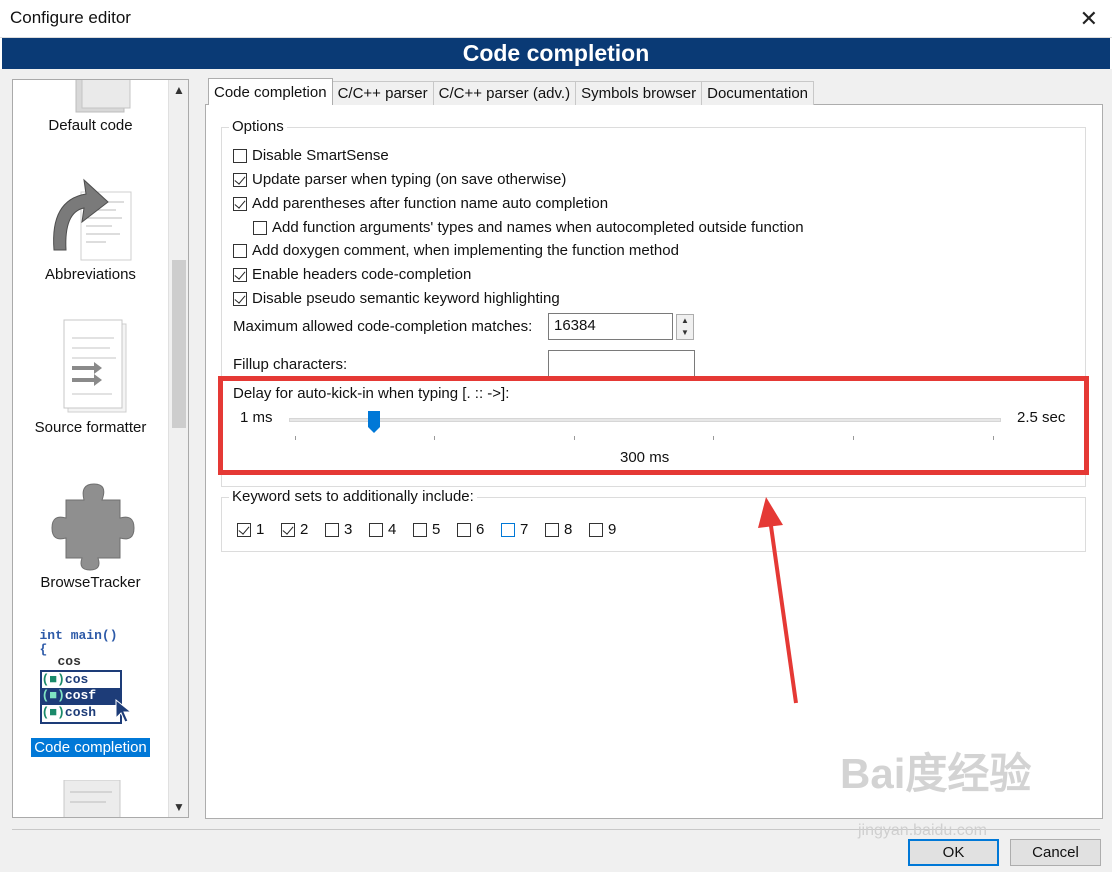 The image size is (1112, 872). What do you see at coordinates (621, 363) in the screenshot?
I see `fillup-input` at bounding box center [621, 363].